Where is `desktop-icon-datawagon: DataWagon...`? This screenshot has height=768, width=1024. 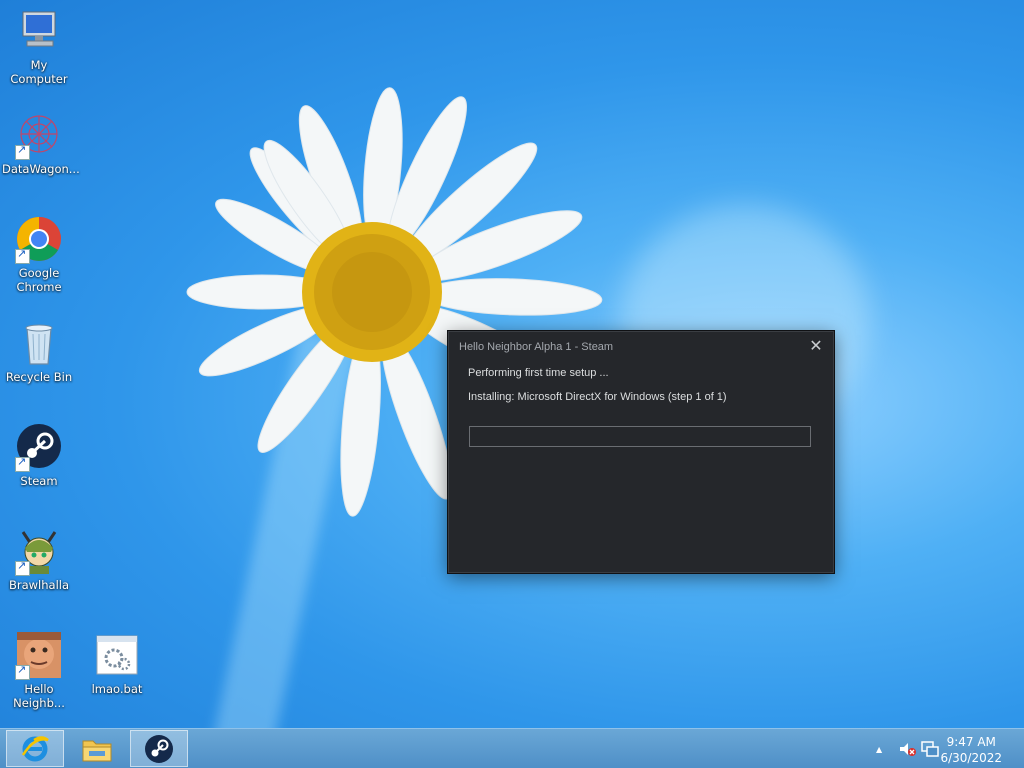
desktop-icon-datawagon: DataWagon... is located at coordinates (40, 144).